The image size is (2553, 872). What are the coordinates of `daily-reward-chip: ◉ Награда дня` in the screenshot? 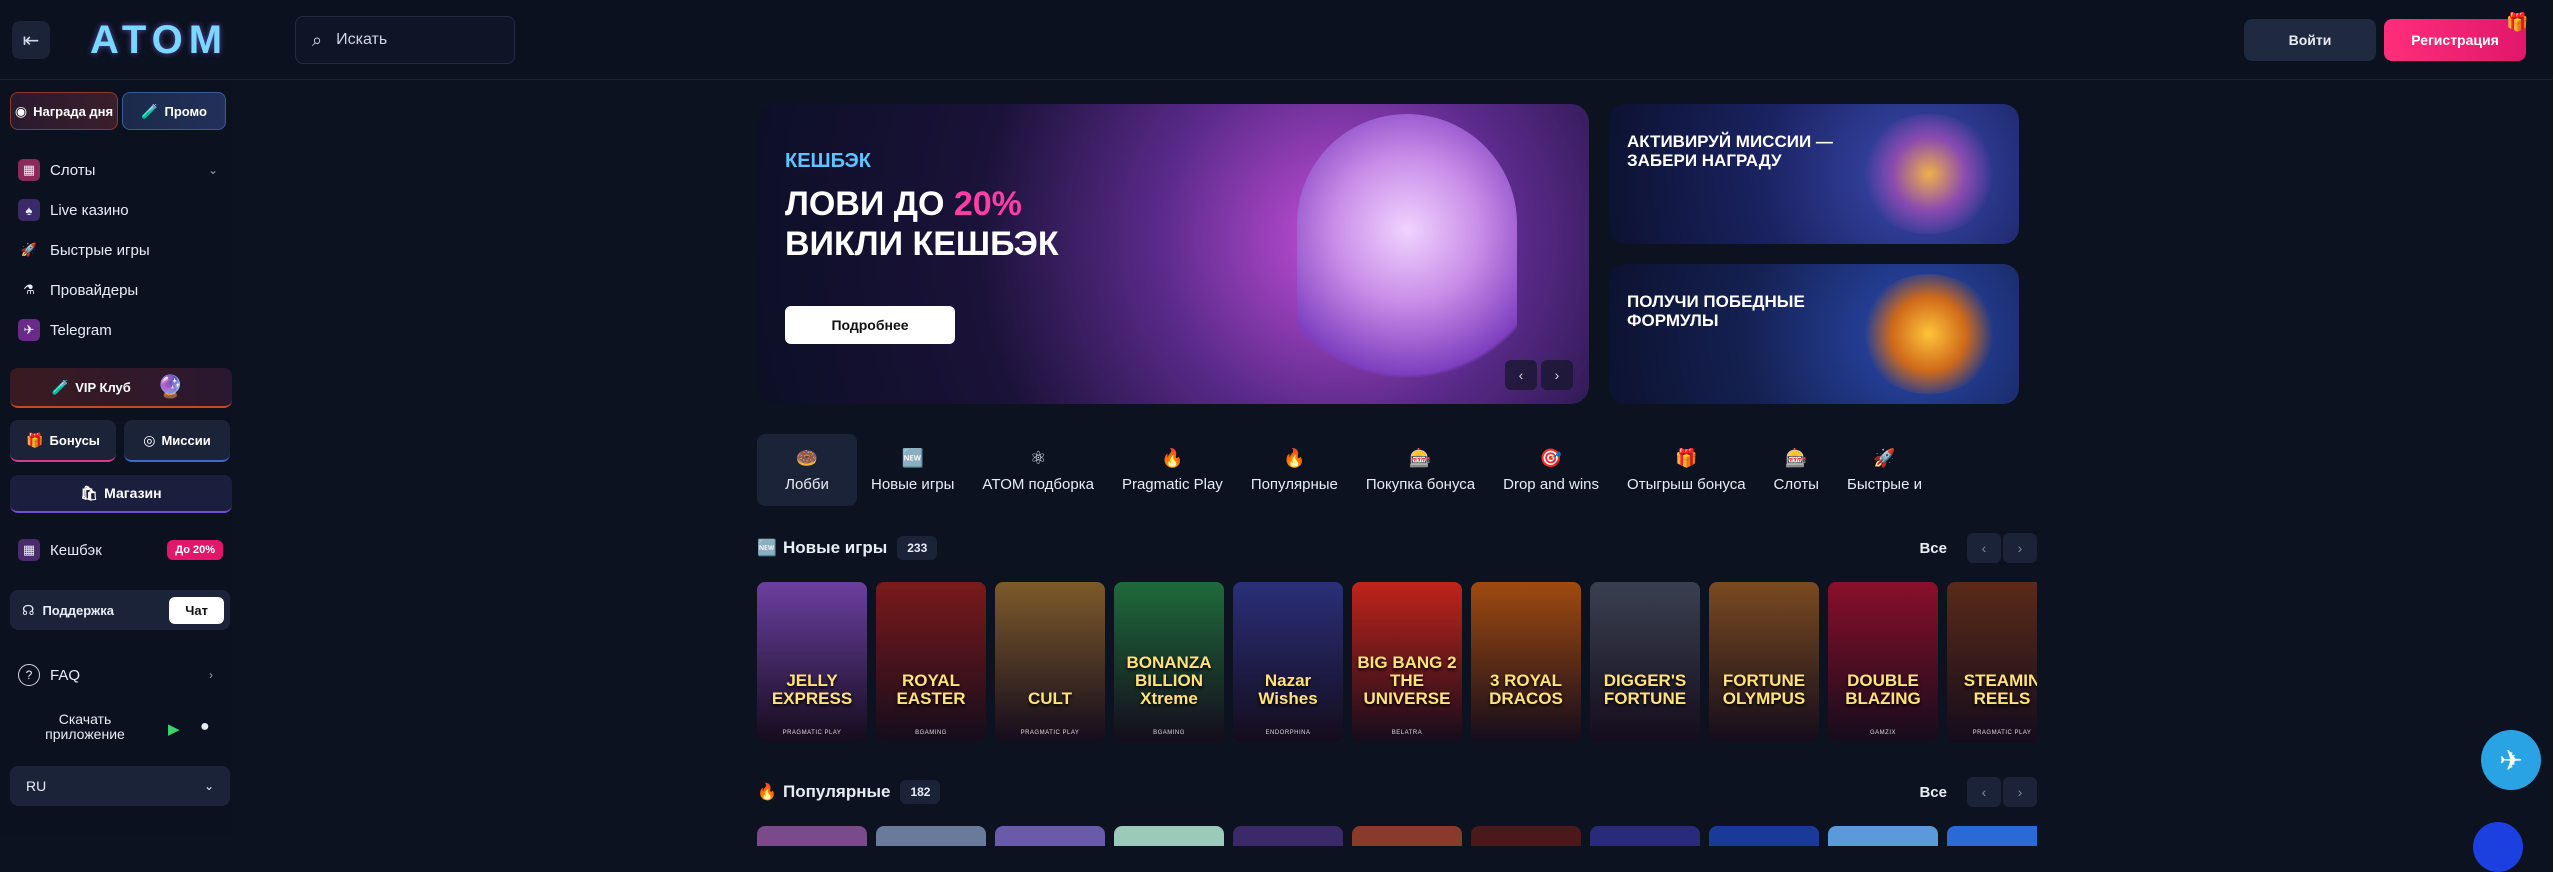 It's located at (64, 111).